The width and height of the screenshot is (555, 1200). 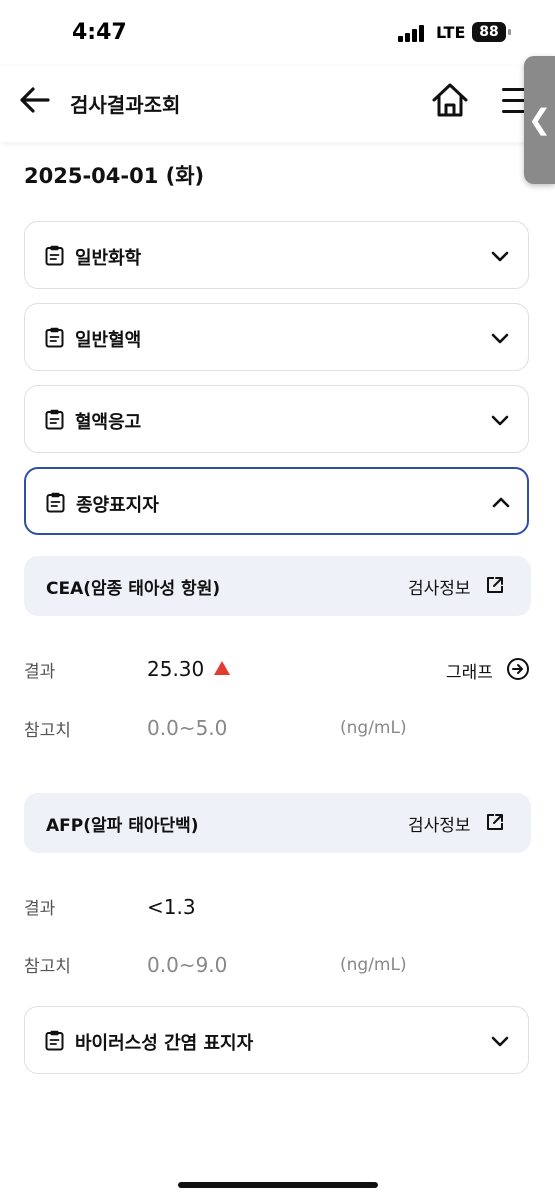 What do you see at coordinates (451, 32) in the screenshot?
I see `network-type: LTE` at bounding box center [451, 32].